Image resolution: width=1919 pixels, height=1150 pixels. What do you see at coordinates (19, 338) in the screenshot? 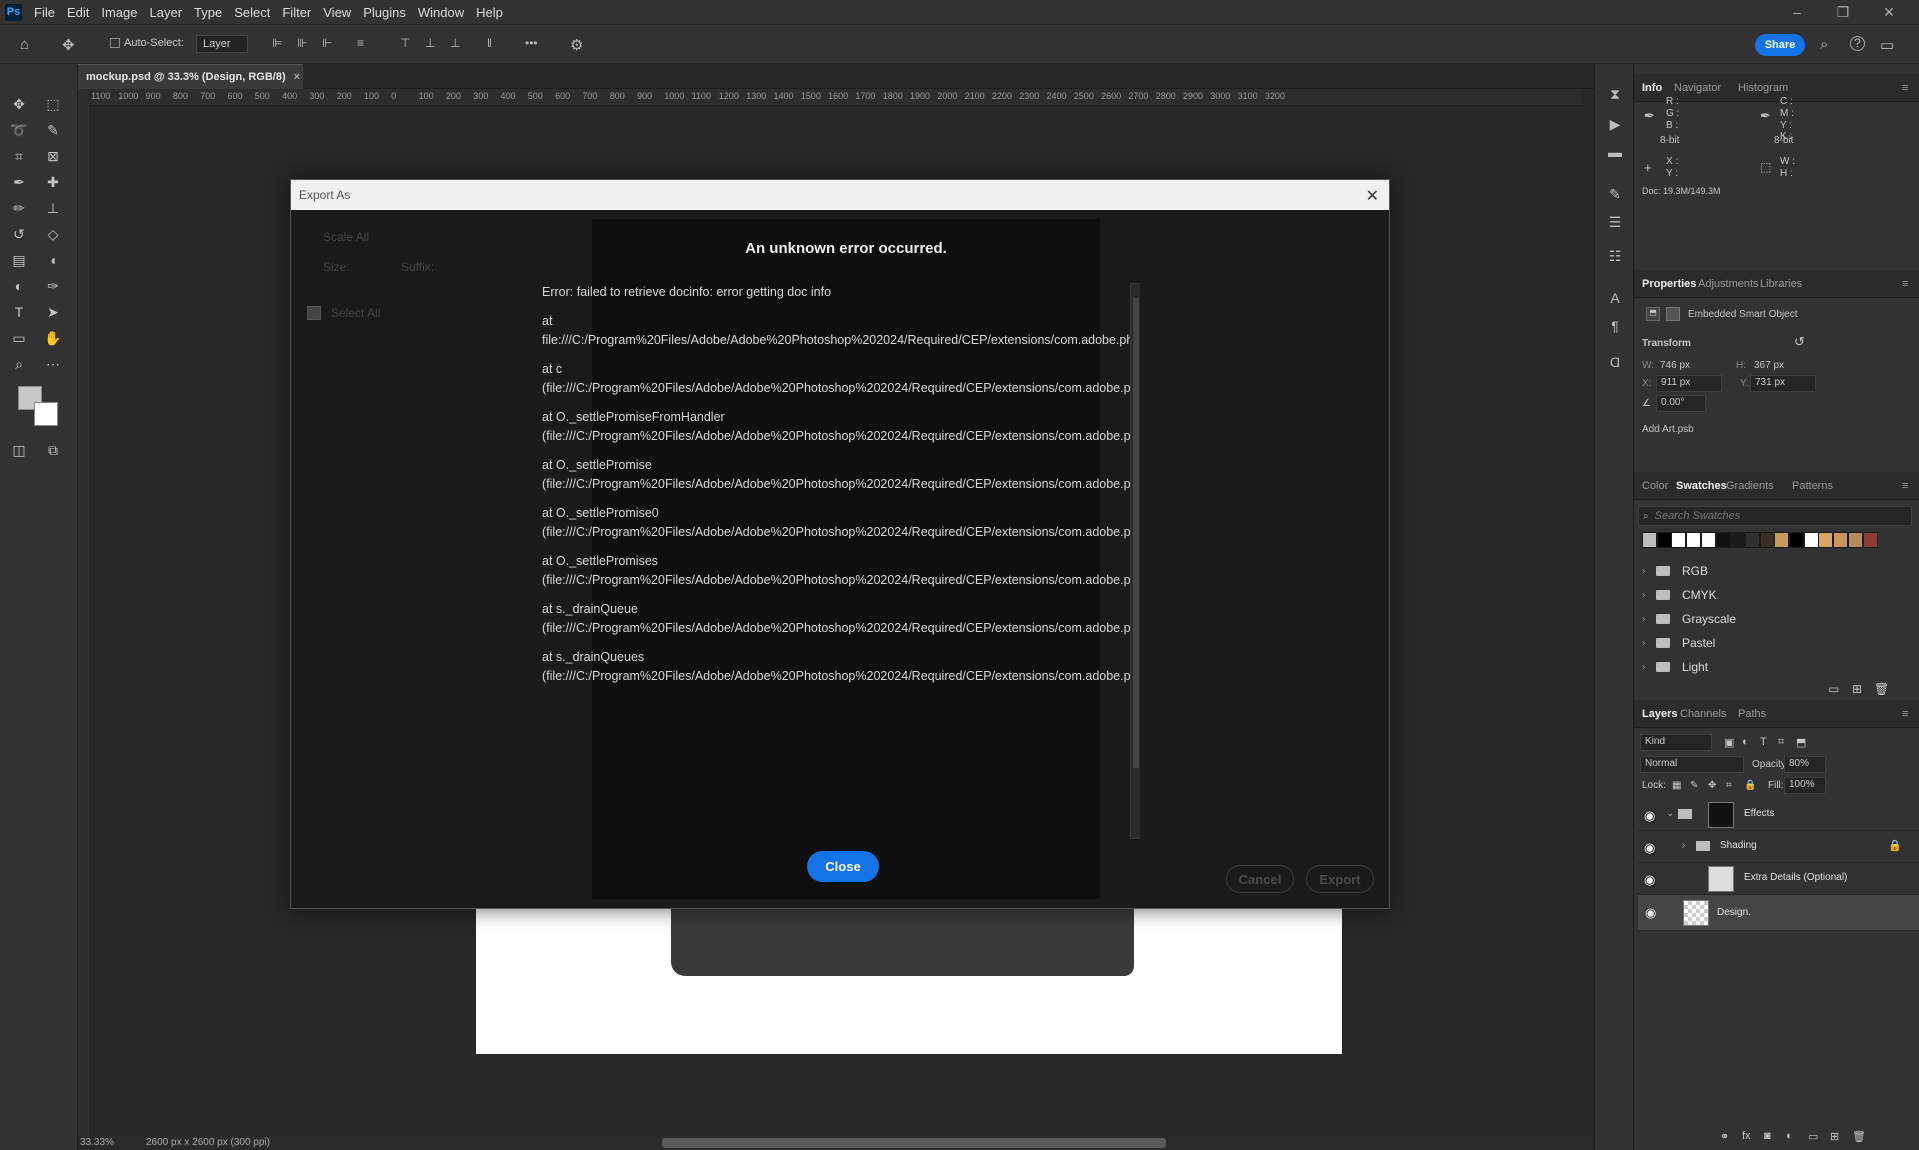
I see `rectangle-tool-icon: ▭` at bounding box center [19, 338].